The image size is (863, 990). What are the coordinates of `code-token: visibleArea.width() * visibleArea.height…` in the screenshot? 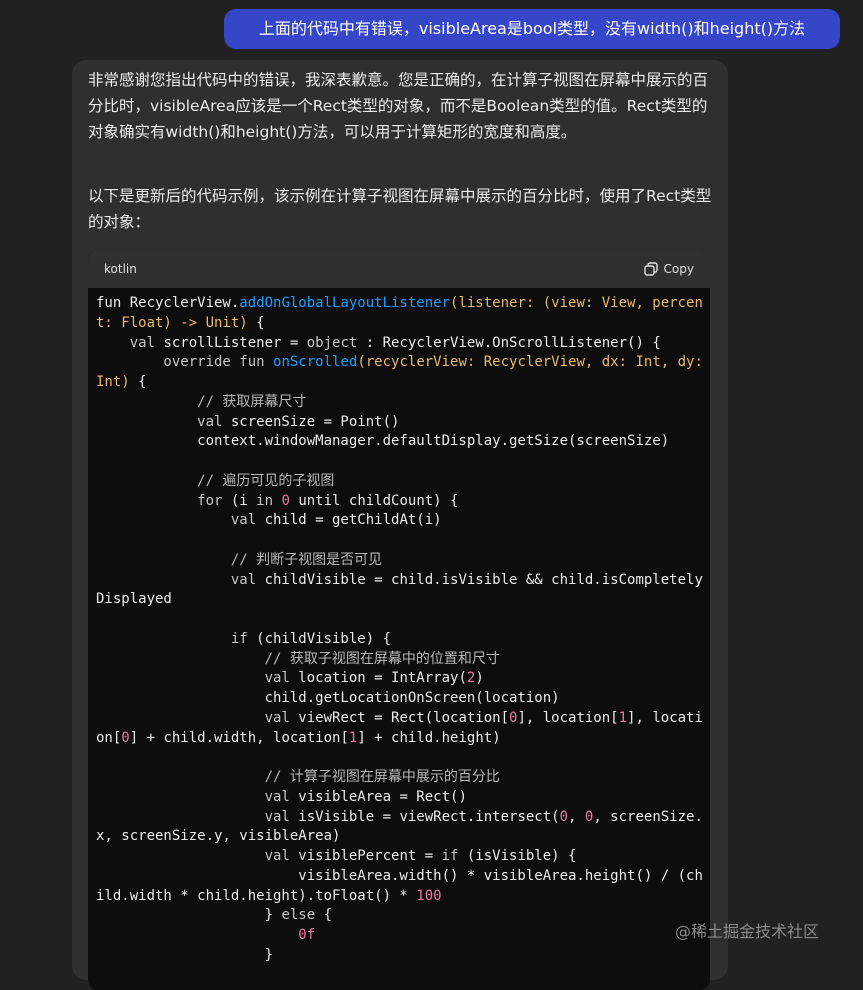 It's located at (399, 875).